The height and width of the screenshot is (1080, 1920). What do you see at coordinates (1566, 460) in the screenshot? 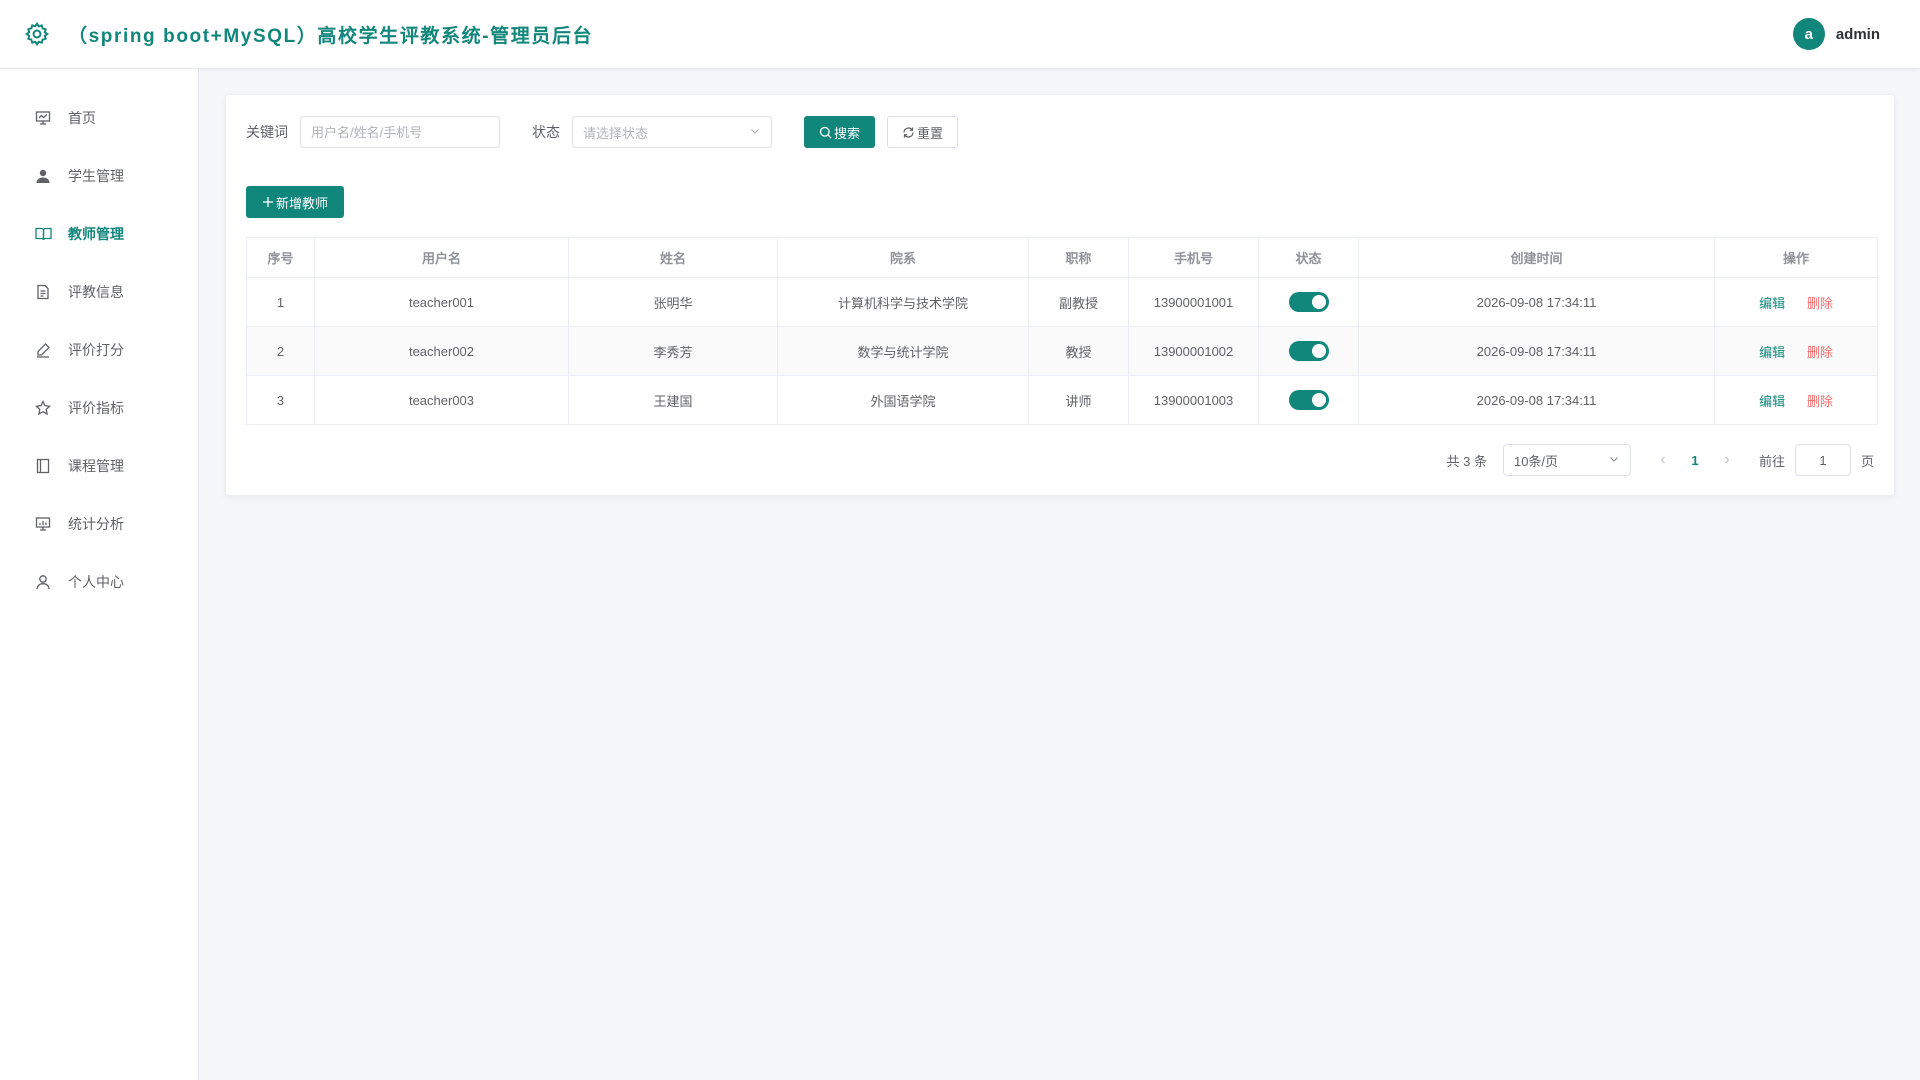
I see `page-size-select: 10条/页` at bounding box center [1566, 460].